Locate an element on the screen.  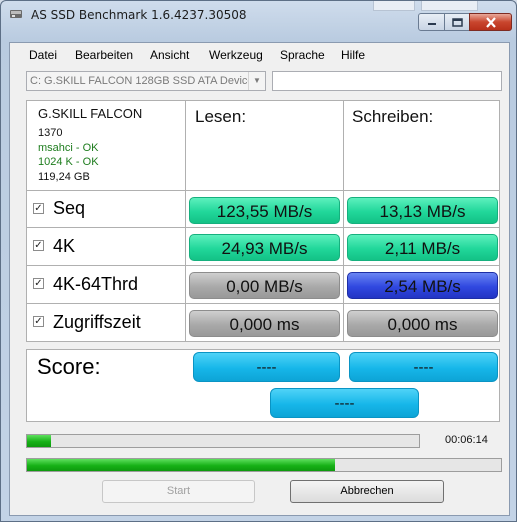
drive-size: 119,24 GB is located at coordinates (64, 177).